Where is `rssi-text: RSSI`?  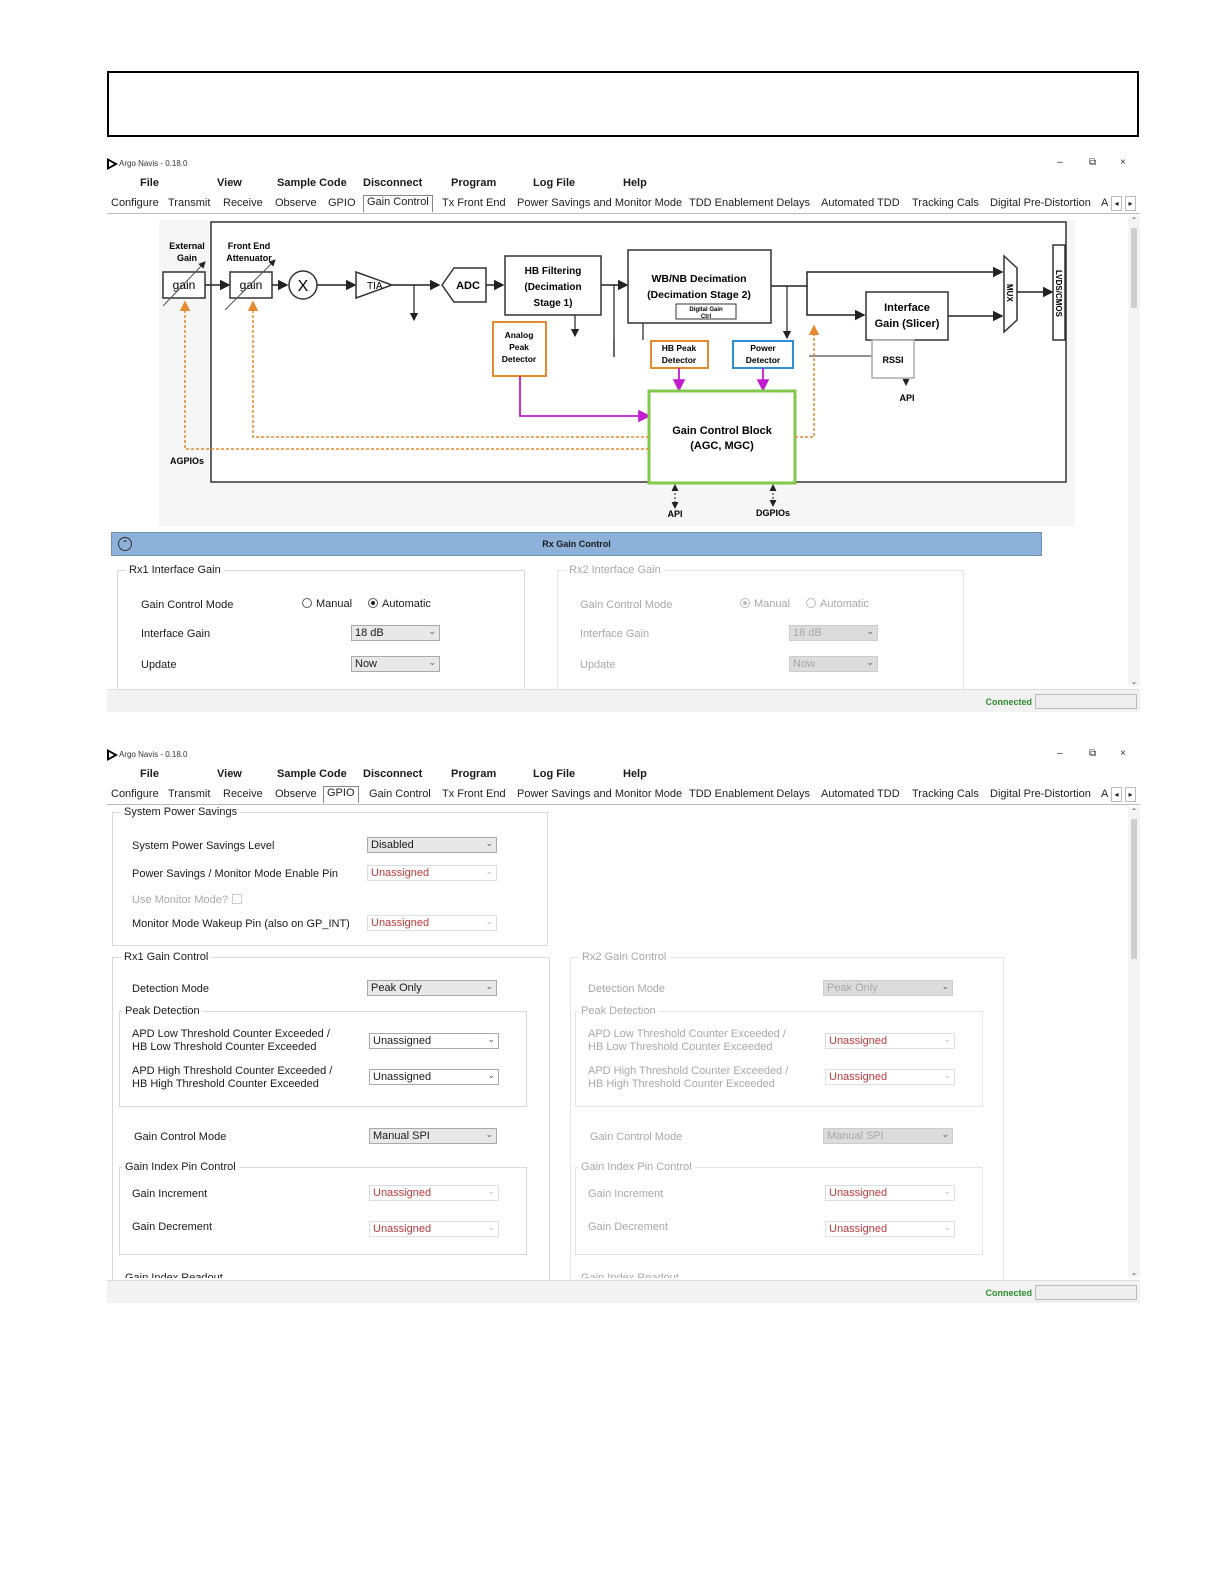 rssi-text: RSSI is located at coordinates (892, 360).